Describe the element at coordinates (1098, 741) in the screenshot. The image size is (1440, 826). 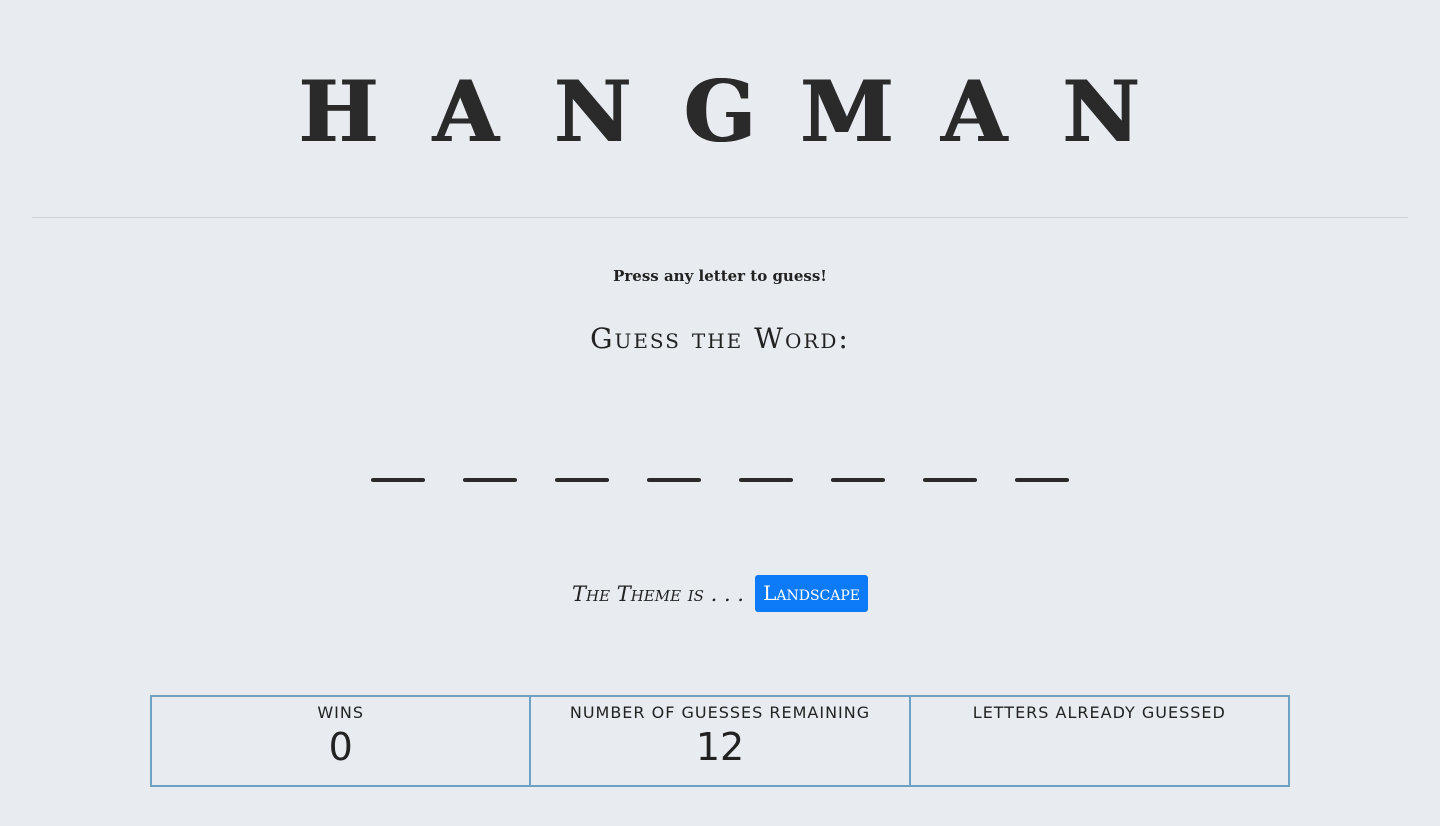
I see `letters-guessed-cell: Letters Already Guessed` at that location.